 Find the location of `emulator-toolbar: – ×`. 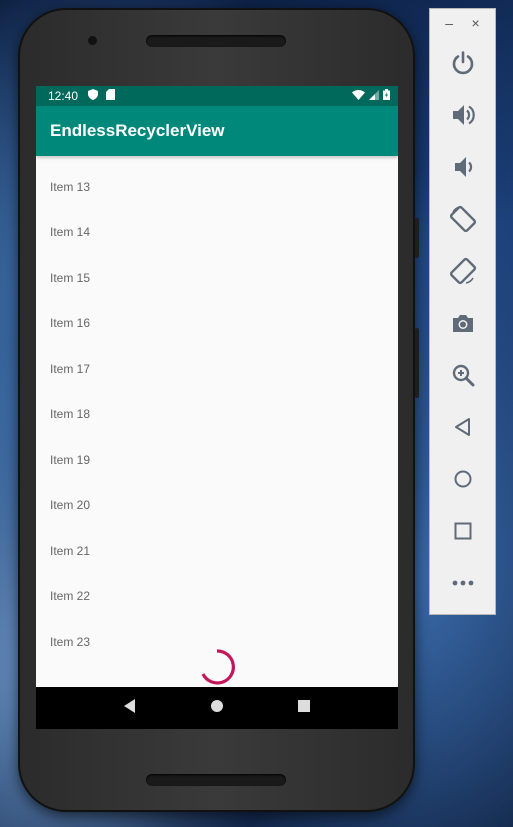

emulator-toolbar: – × is located at coordinates (462, 311).